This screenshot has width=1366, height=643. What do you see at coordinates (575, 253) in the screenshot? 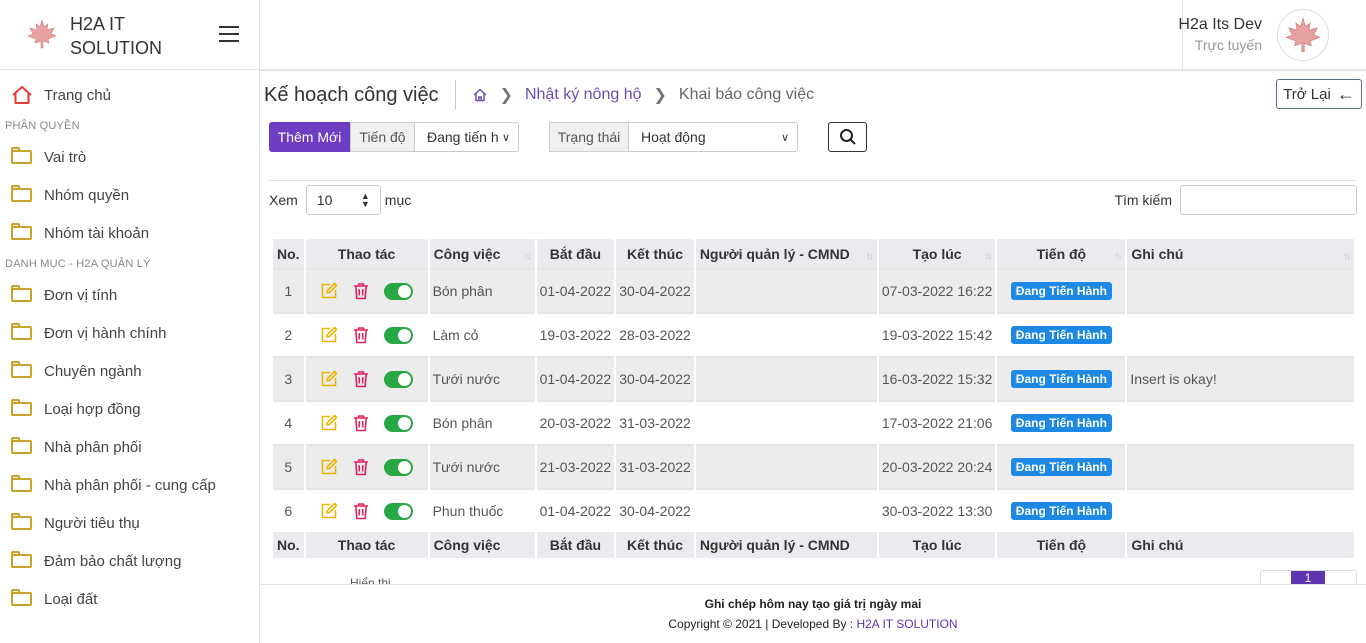
I see `column-header-start: Bắt đầu` at bounding box center [575, 253].